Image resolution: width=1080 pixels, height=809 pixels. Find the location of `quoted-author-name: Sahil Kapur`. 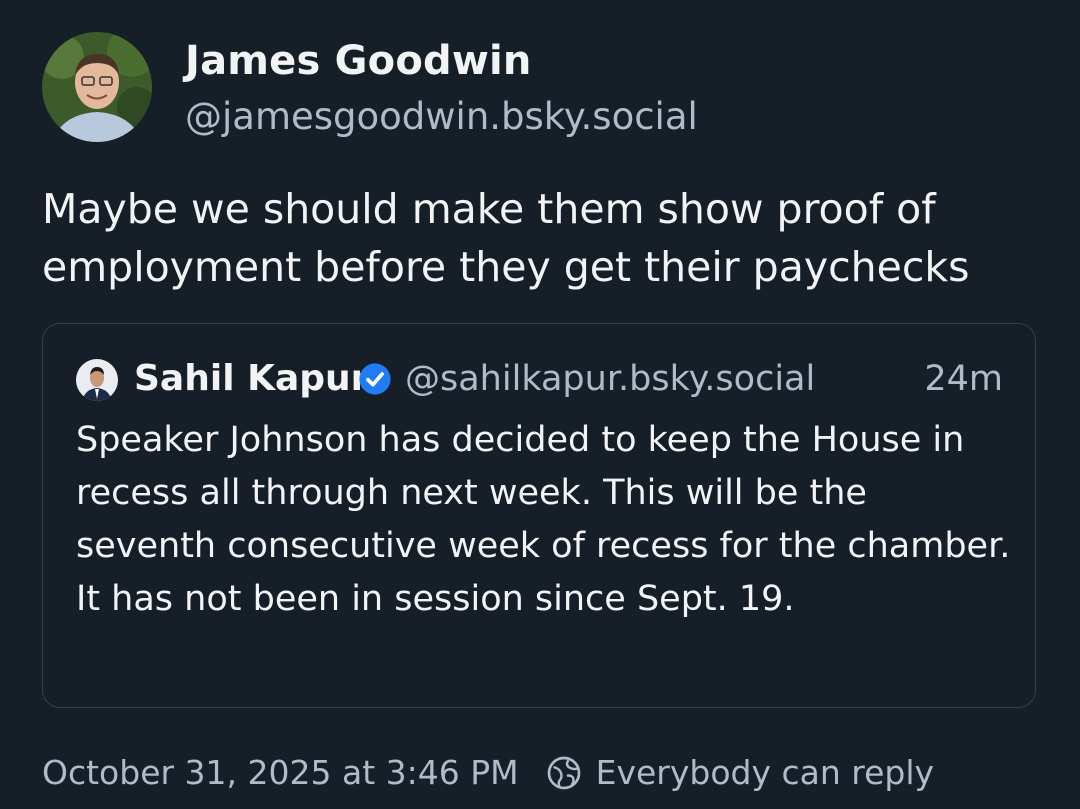

quoted-author-name: Sahil Kapur is located at coordinates (251, 378).